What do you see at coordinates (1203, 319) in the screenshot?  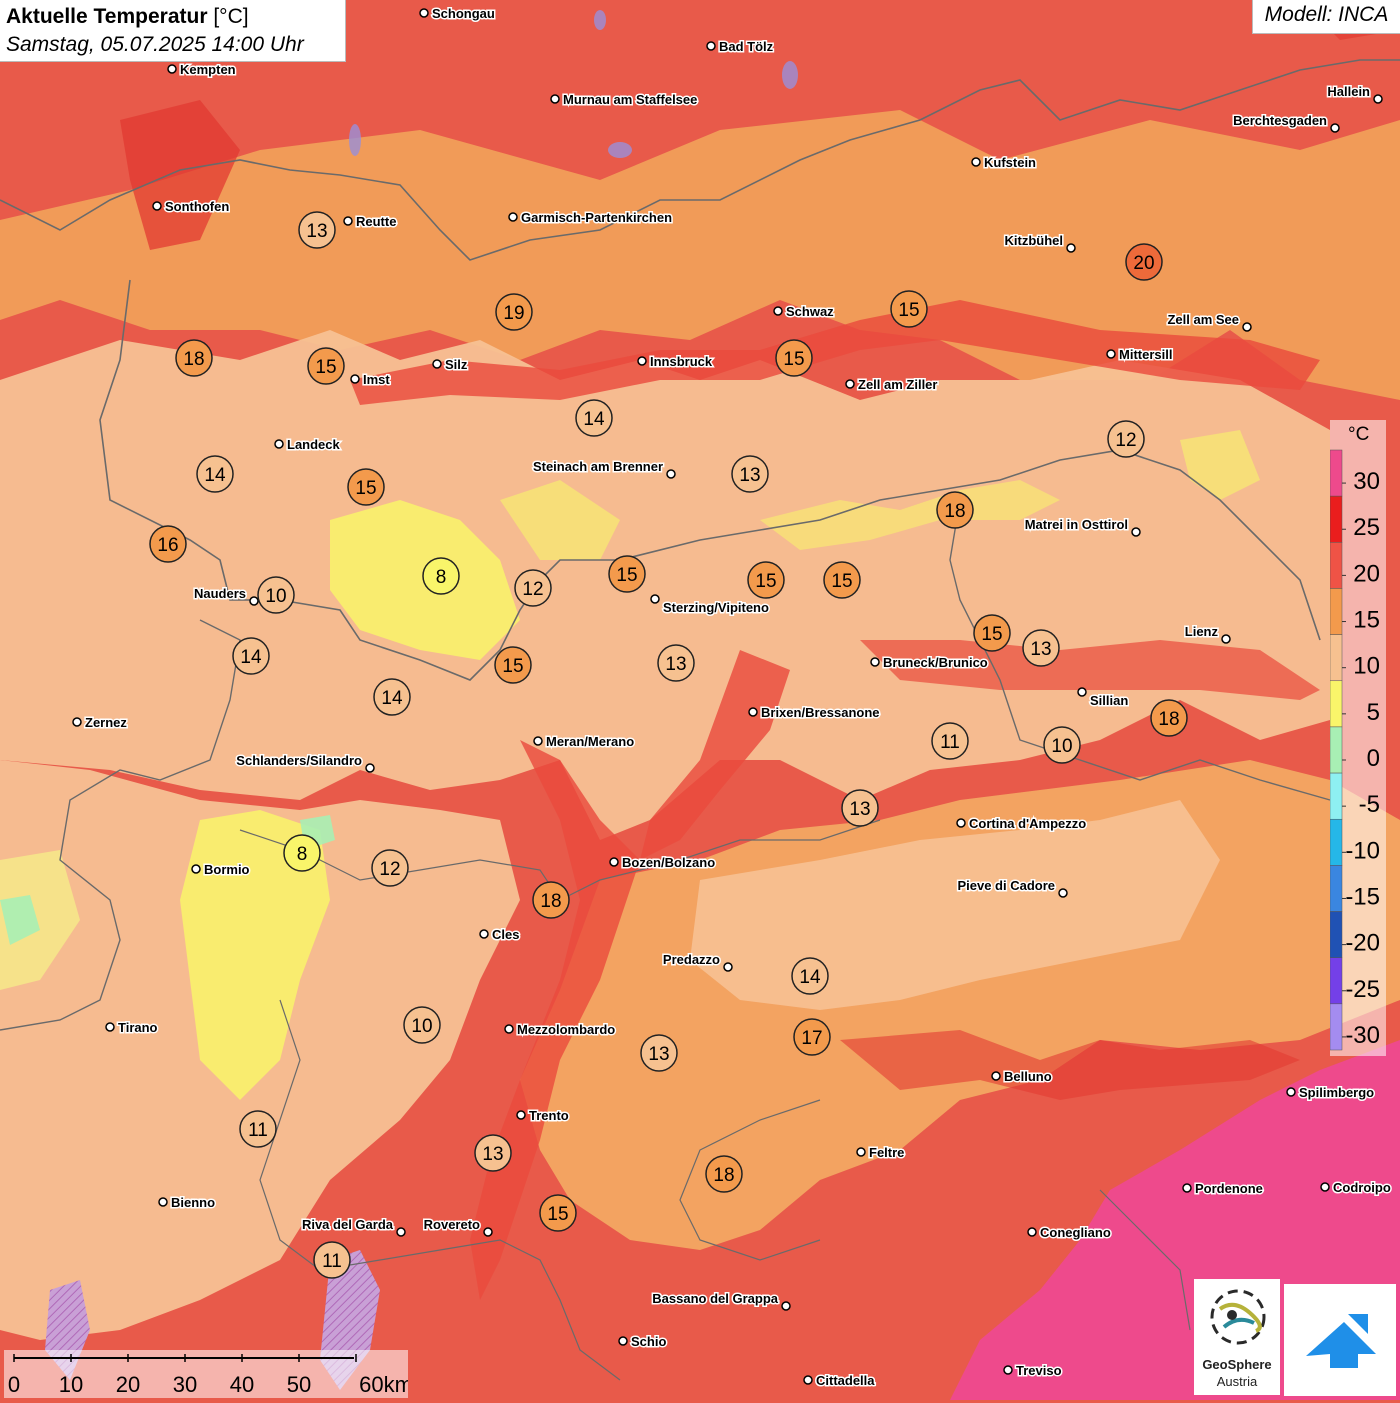 I see `town-label: Zell am See` at bounding box center [1203, 319].